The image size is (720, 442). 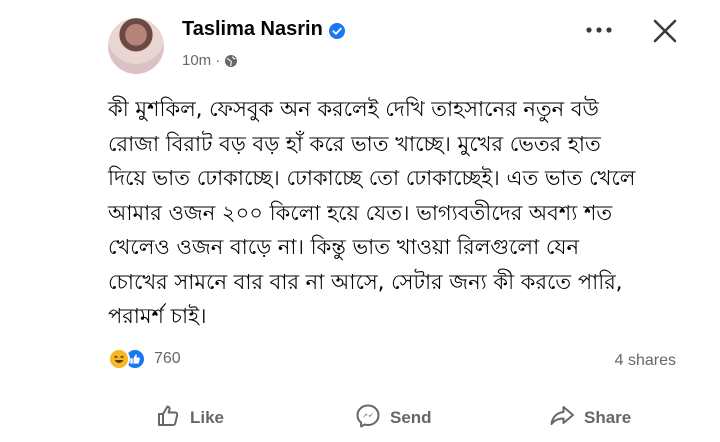 What do you see at coordinates (157, 316) in the screenshot?
I see `post-text-line: পরামর্শ চাই।` at bounding box center [157, 316].